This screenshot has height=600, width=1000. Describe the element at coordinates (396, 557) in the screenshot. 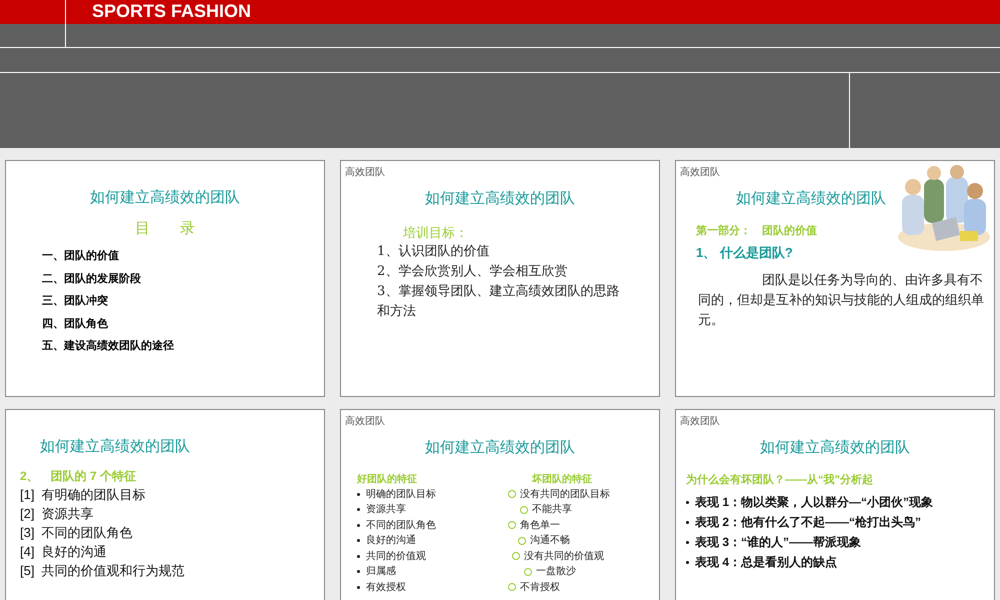

I see `list-item: 共同的价值观` at that location.